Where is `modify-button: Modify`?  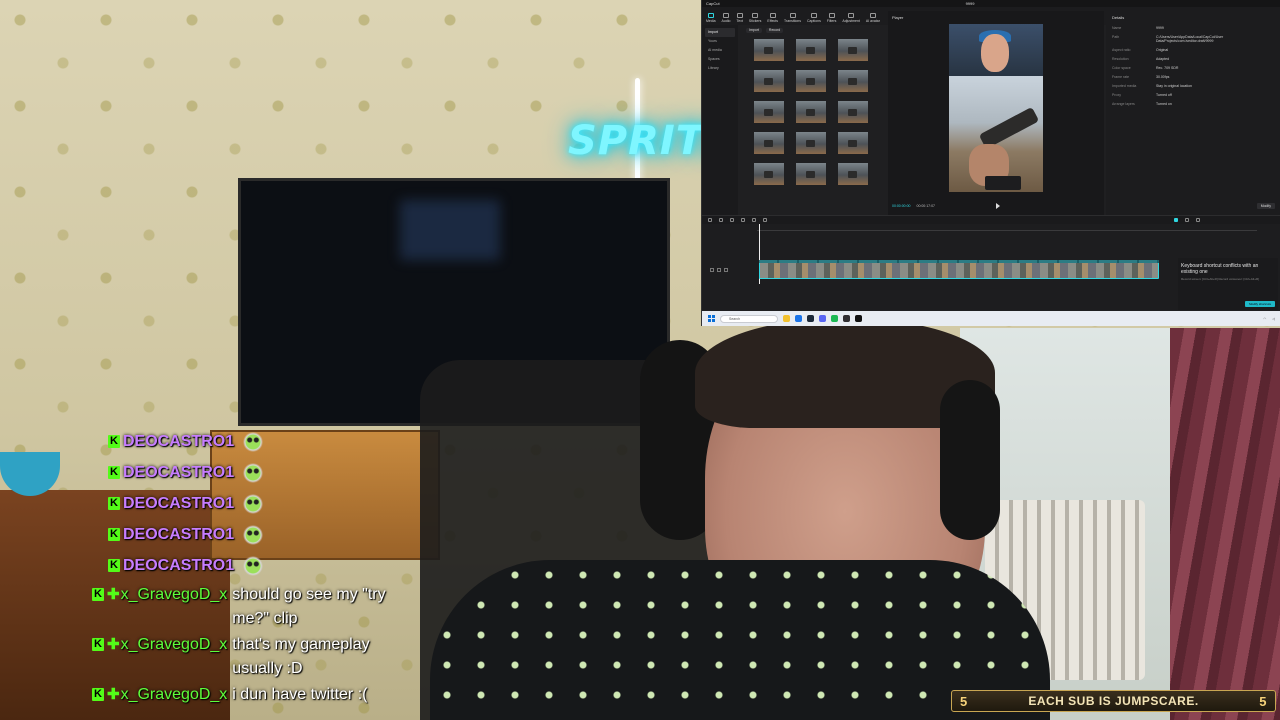
modify-button: Modify is located at coordinates (1265, 206).